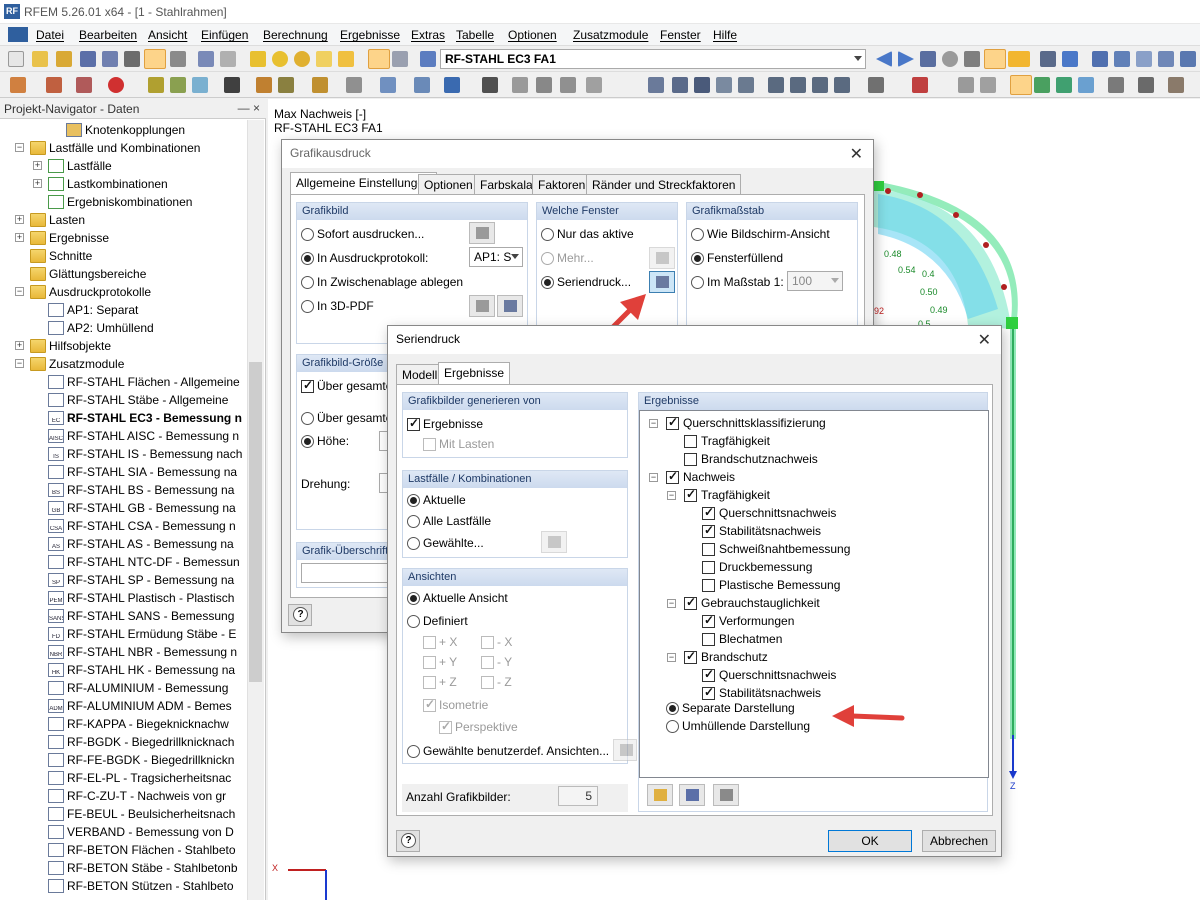 The width and height of the screenshot is (1200, 900). I want to click on navigator-item: RF-STAHL NTC-DF - Bemessun, so click(144, 562).